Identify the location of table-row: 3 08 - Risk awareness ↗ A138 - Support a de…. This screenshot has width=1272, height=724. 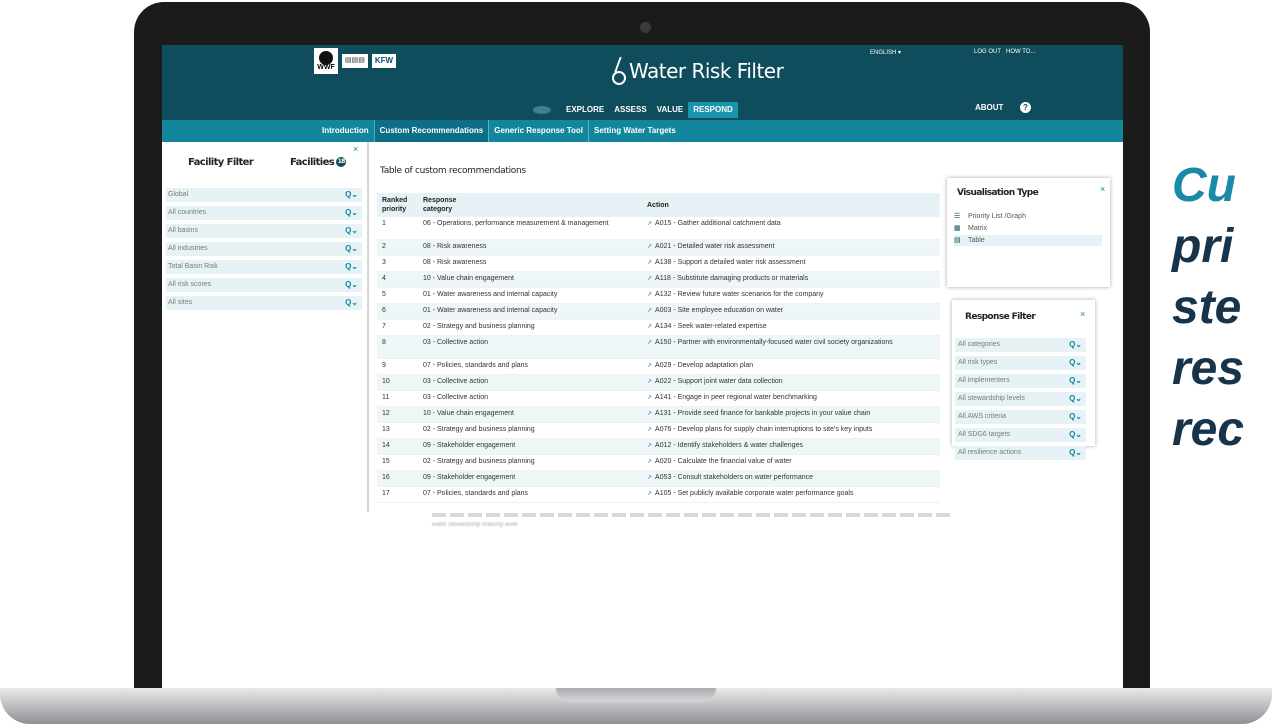
(658, 264).